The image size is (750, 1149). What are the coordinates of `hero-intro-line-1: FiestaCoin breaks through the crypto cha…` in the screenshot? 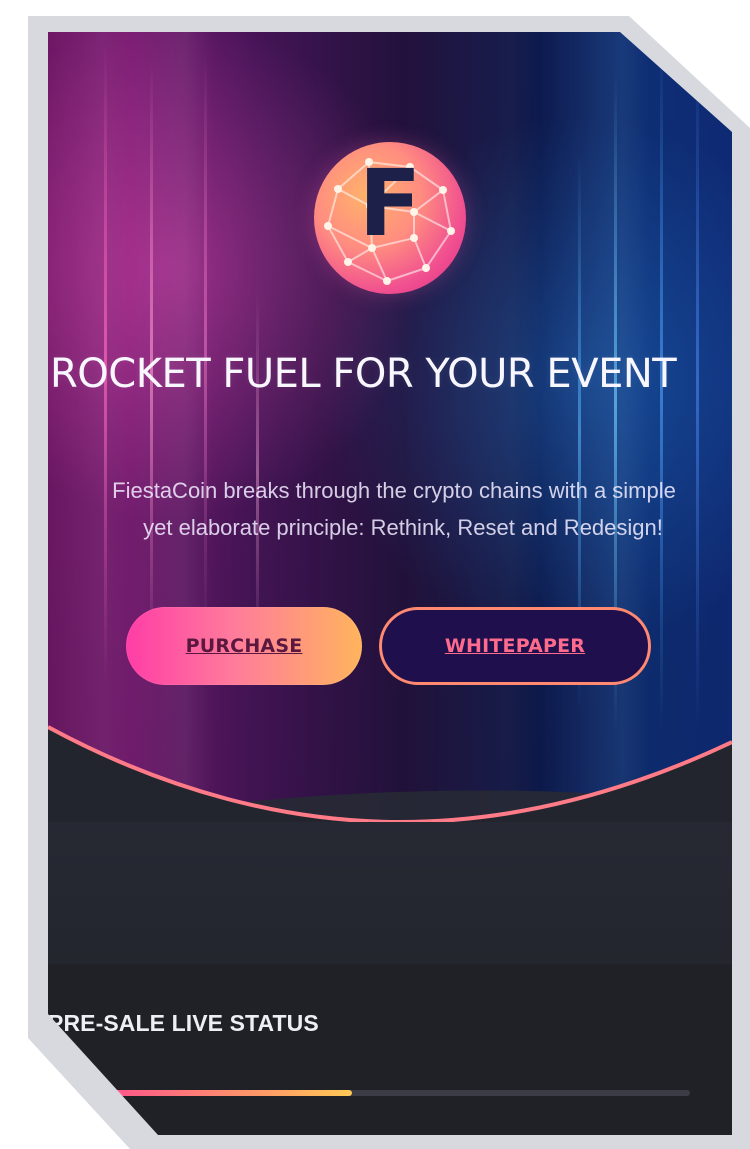 It's located at (394, 490).